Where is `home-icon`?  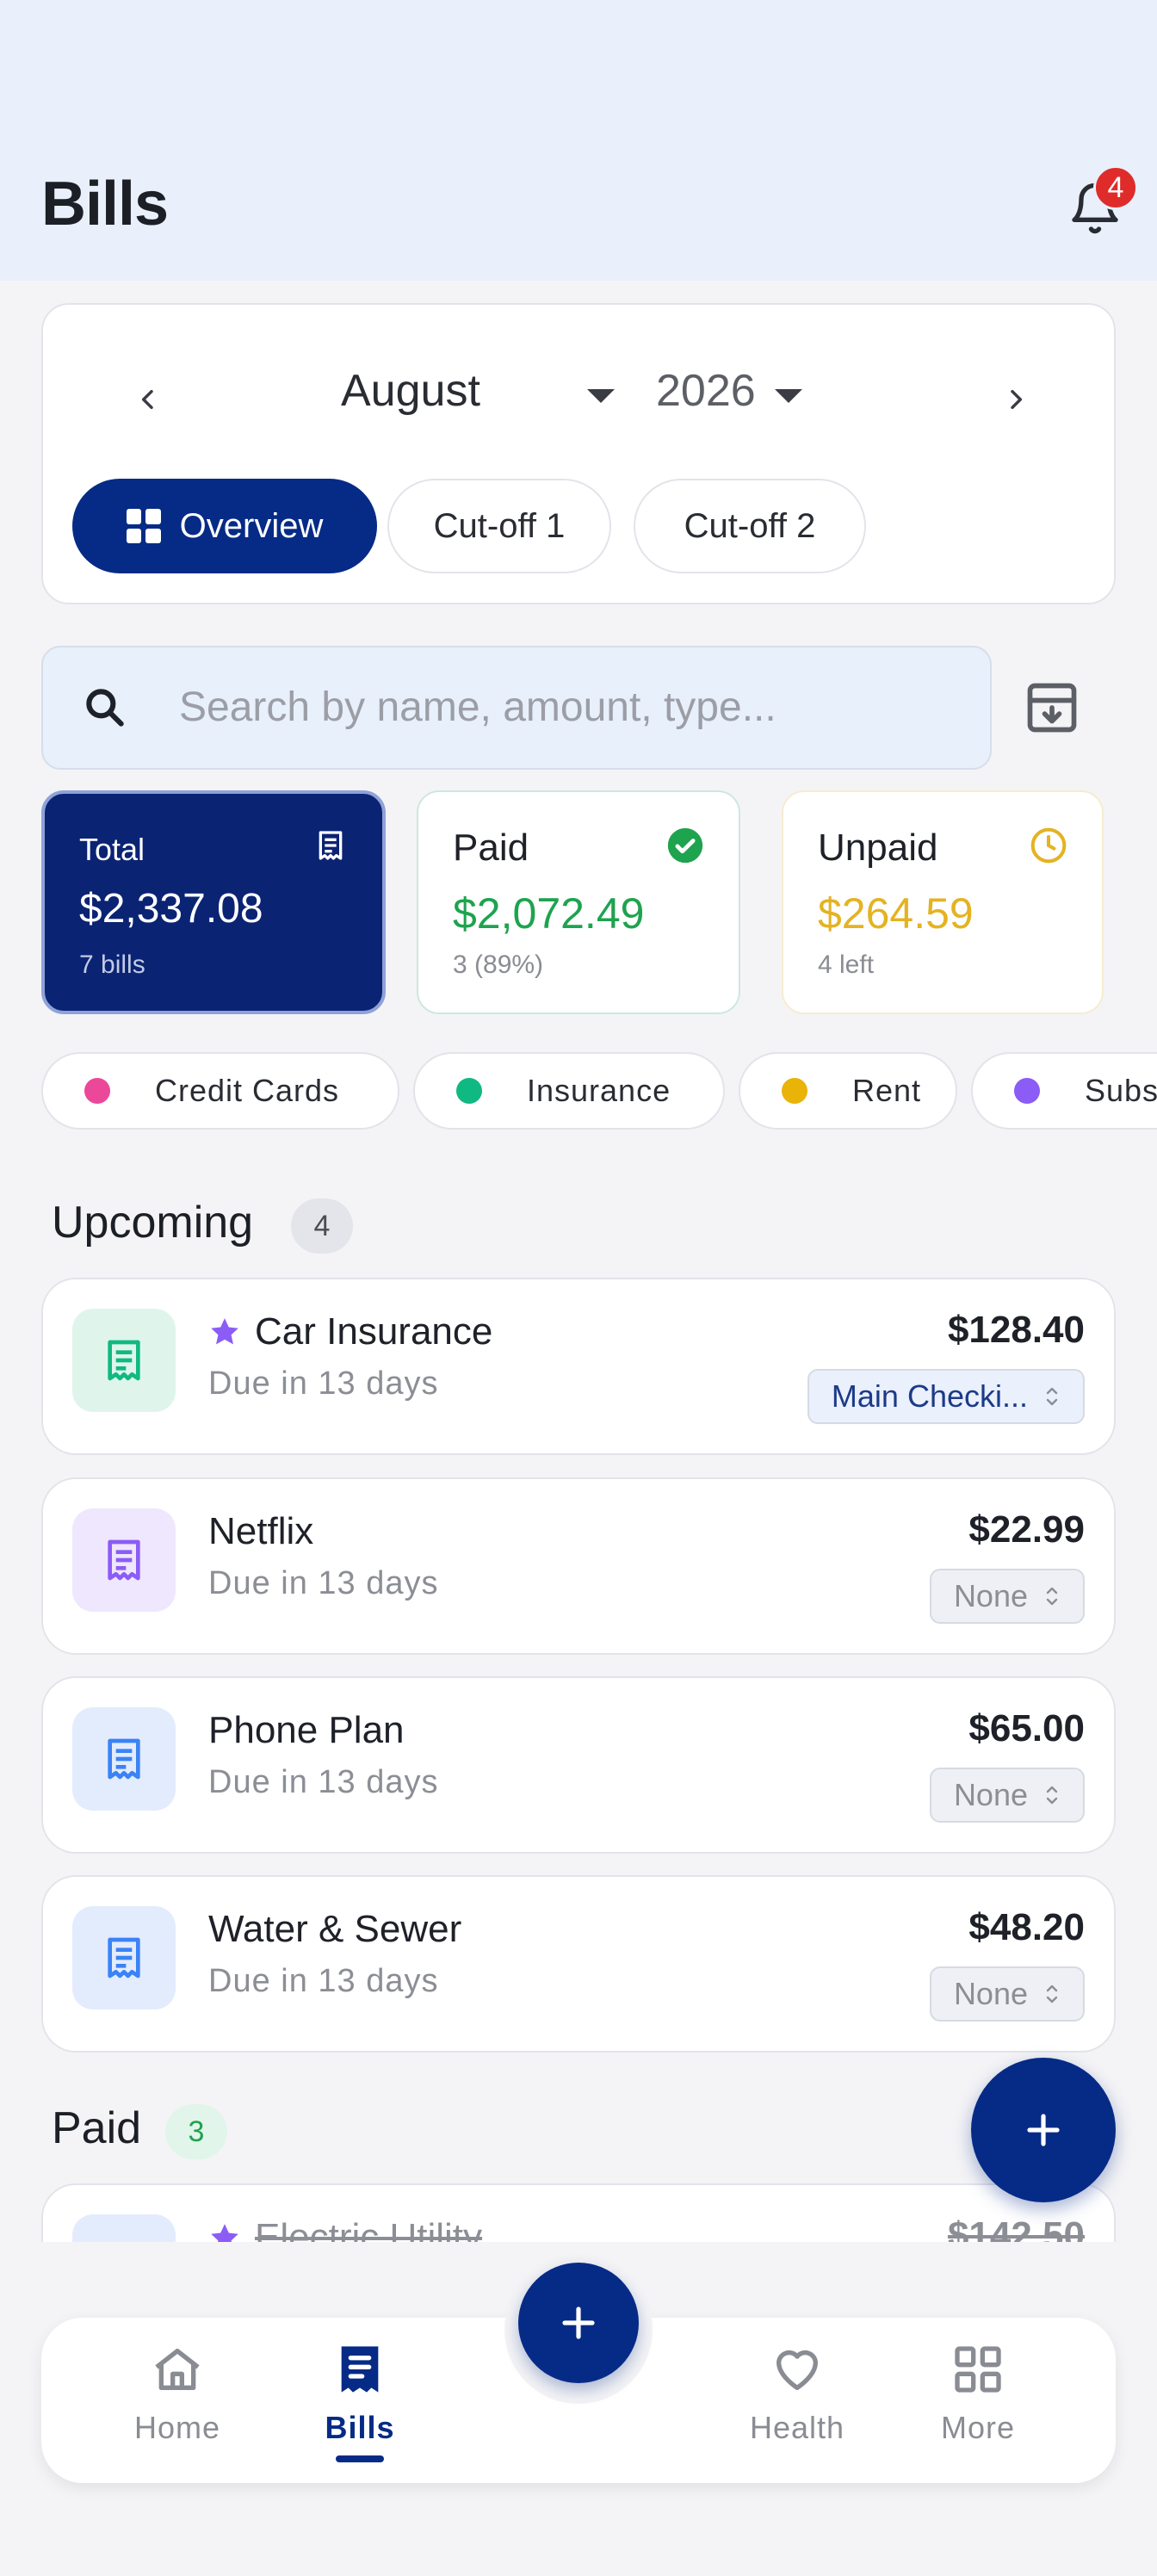 home-icon is located at coordinates (178, 2369).